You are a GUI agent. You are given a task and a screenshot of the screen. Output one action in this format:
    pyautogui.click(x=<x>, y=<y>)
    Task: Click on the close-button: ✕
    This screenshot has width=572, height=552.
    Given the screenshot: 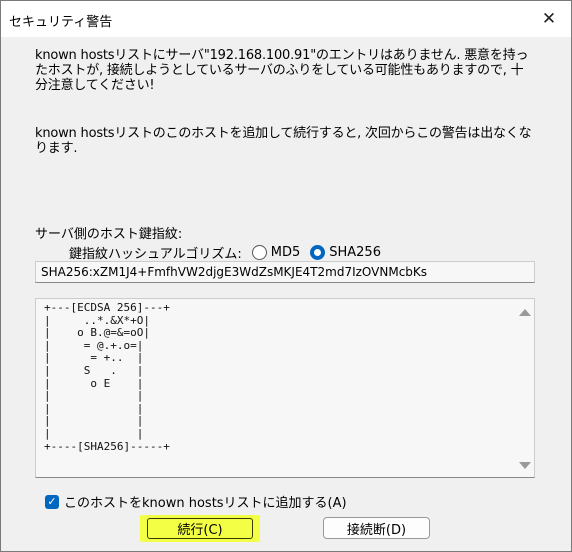 What is the action you would take?
    pyautogui.click(x=549, y=19)
    